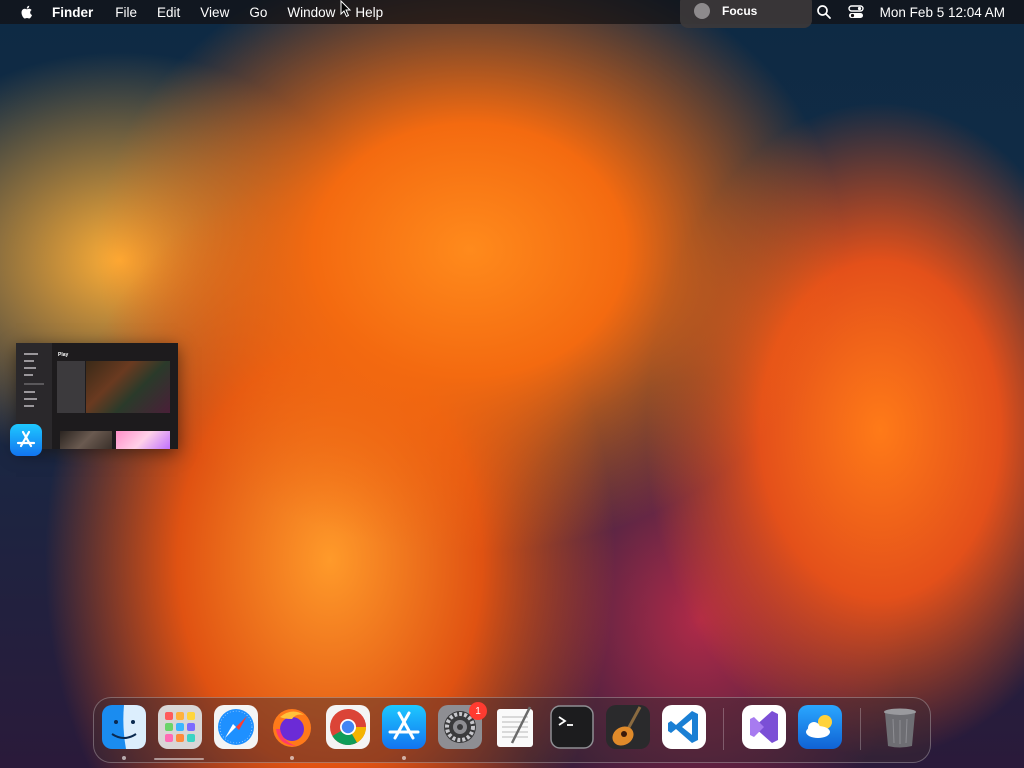  Describe the element at coordinates (258, 12) in the screenshot. I see `menu-go: Go` at that location.